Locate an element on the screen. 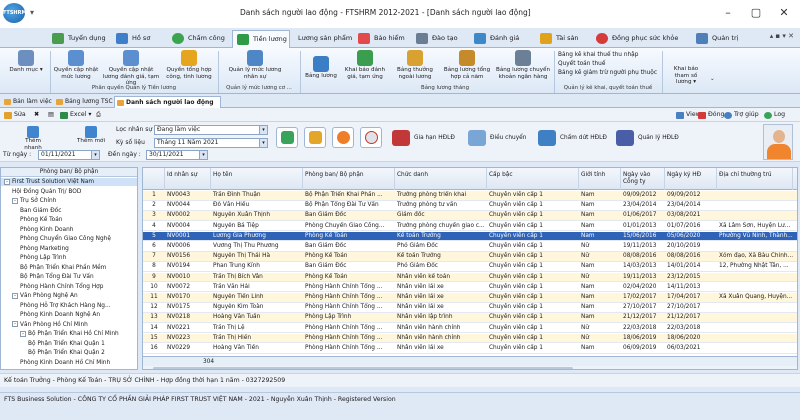 The width and height of the screenshot is (800, 420). tab-tai-san: Tài sản is located at coordinates (557, 38).